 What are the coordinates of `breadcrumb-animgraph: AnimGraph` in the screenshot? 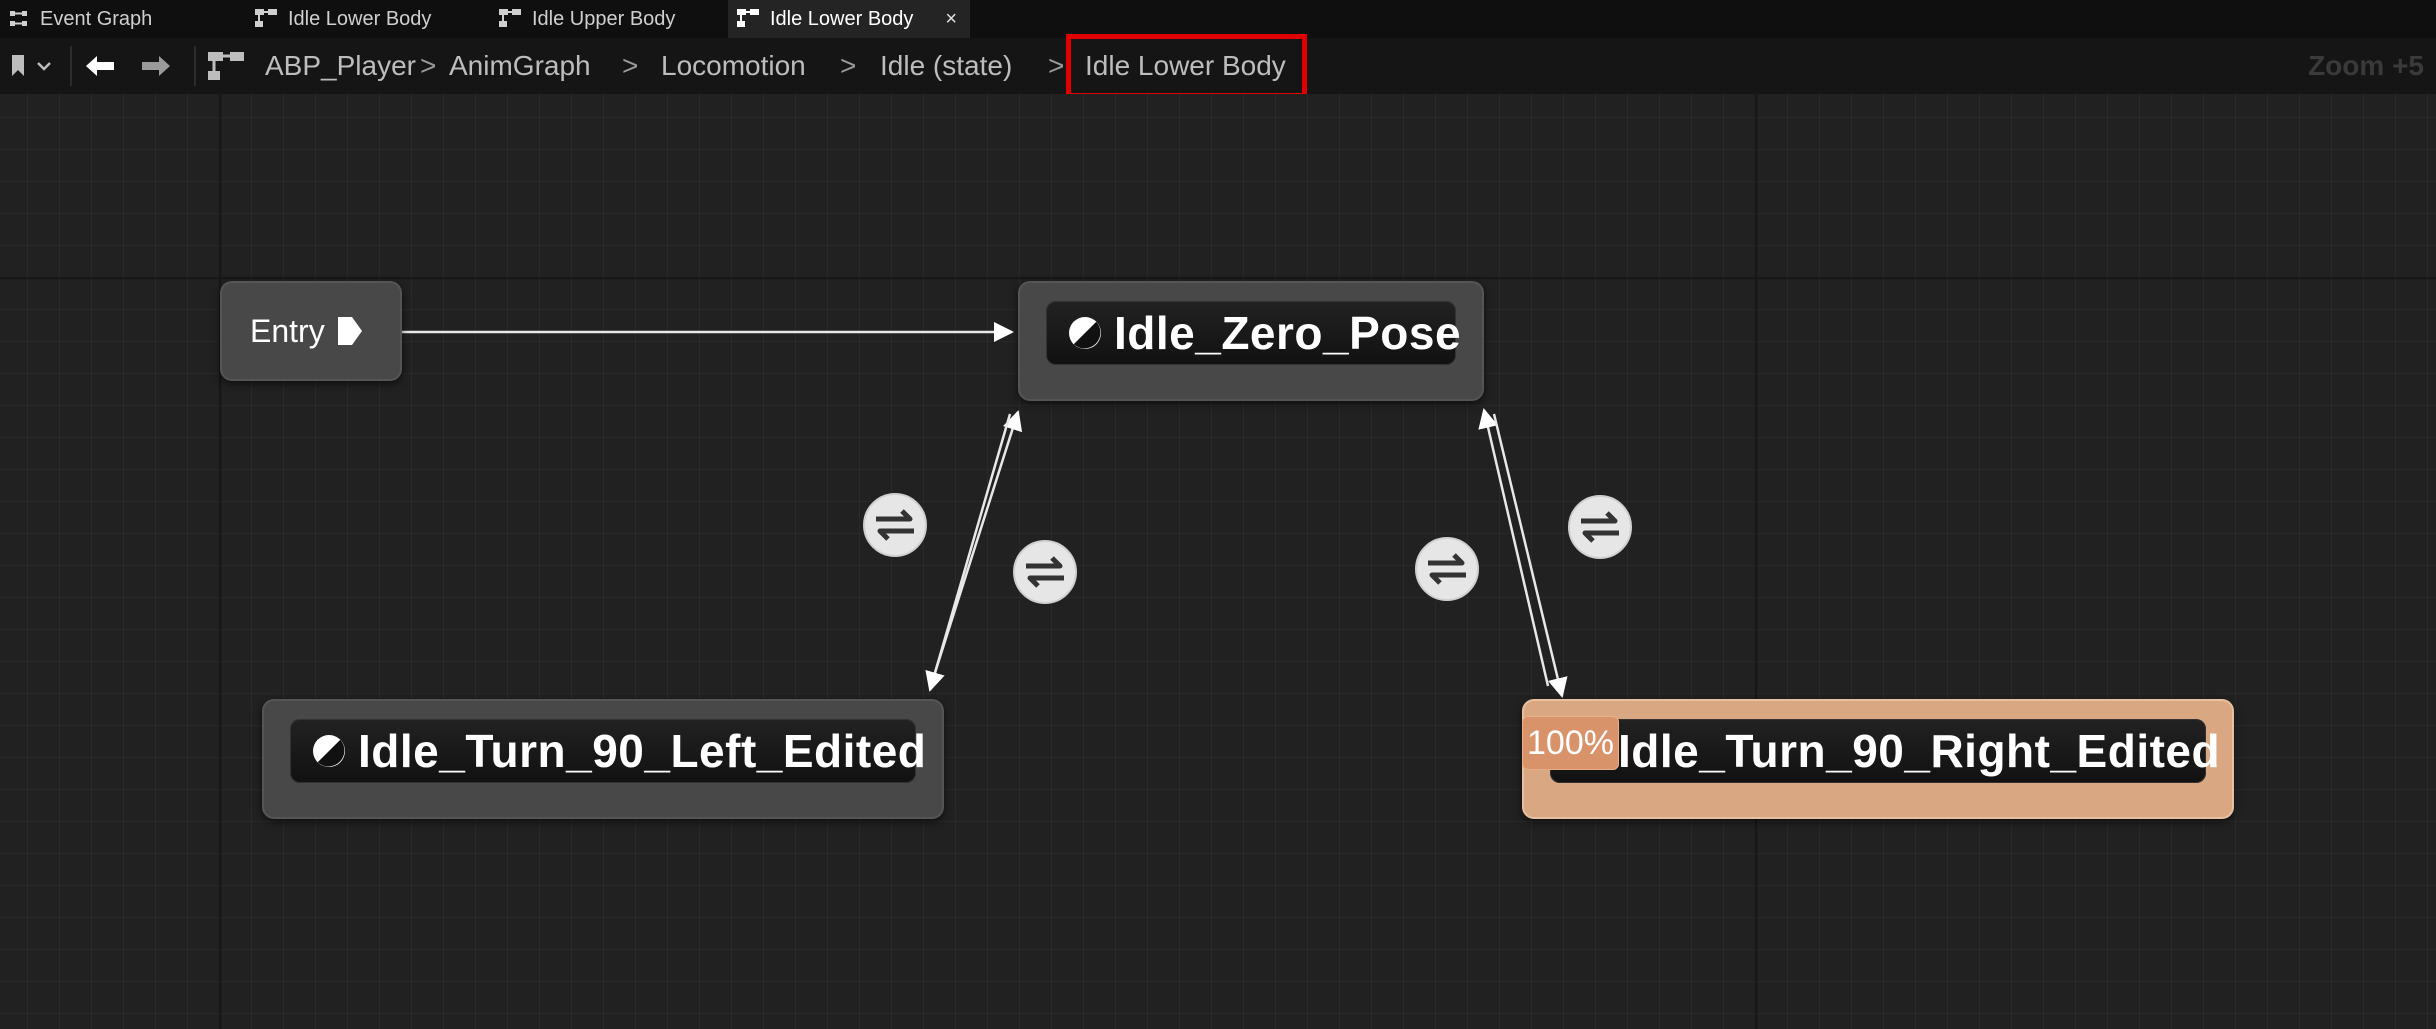 It's located at (520, 66).